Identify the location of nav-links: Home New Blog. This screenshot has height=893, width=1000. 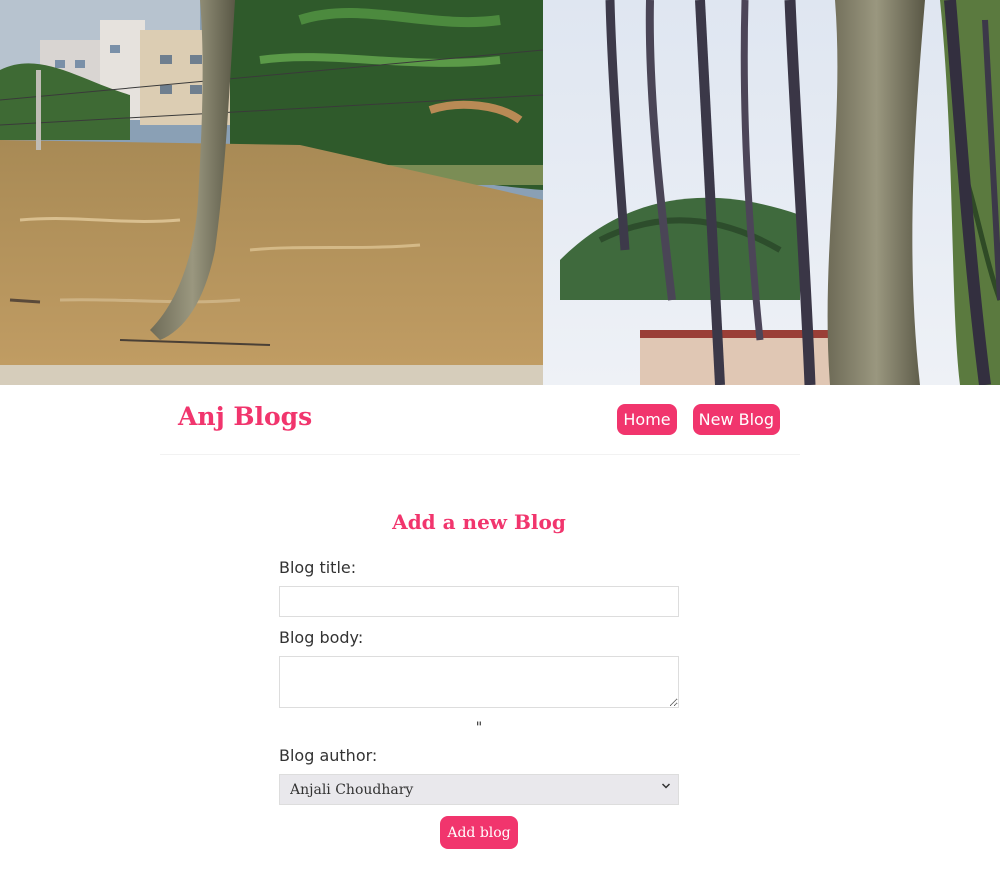
(698, 419).